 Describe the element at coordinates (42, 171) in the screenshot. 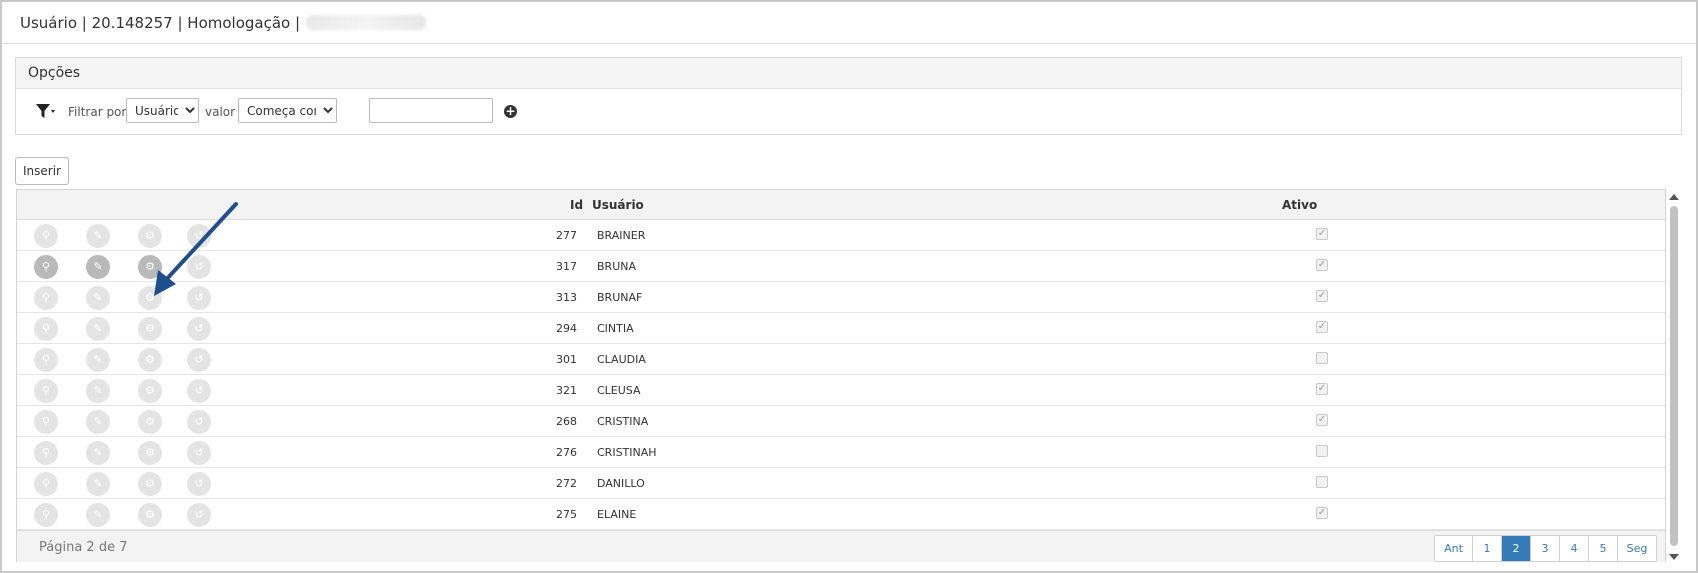

I see `insert-button: Inserir` at that location.